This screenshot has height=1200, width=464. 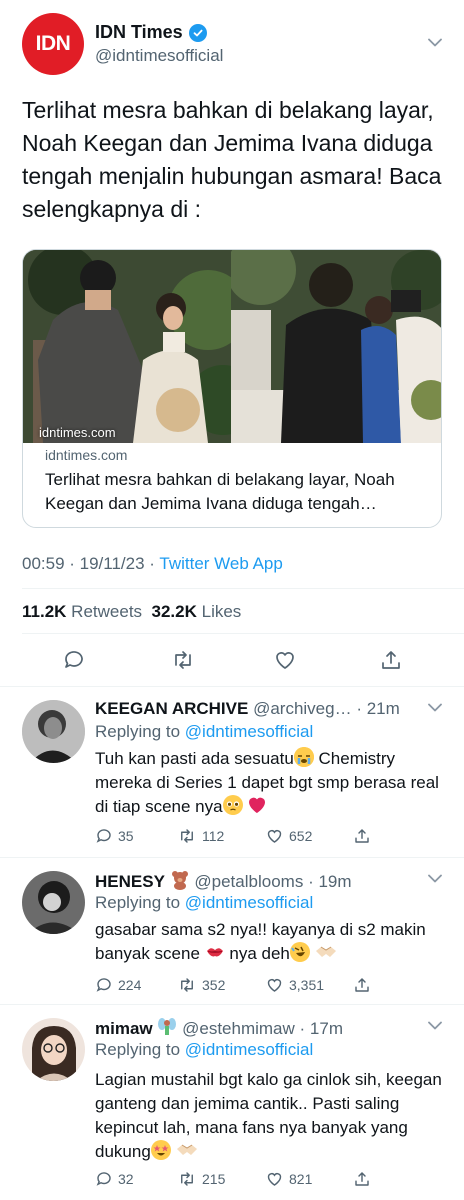 What do you see at coordinates (114, 836) in the screenshot?
I see `reply-button: 35` at bounding box center [114, 836].